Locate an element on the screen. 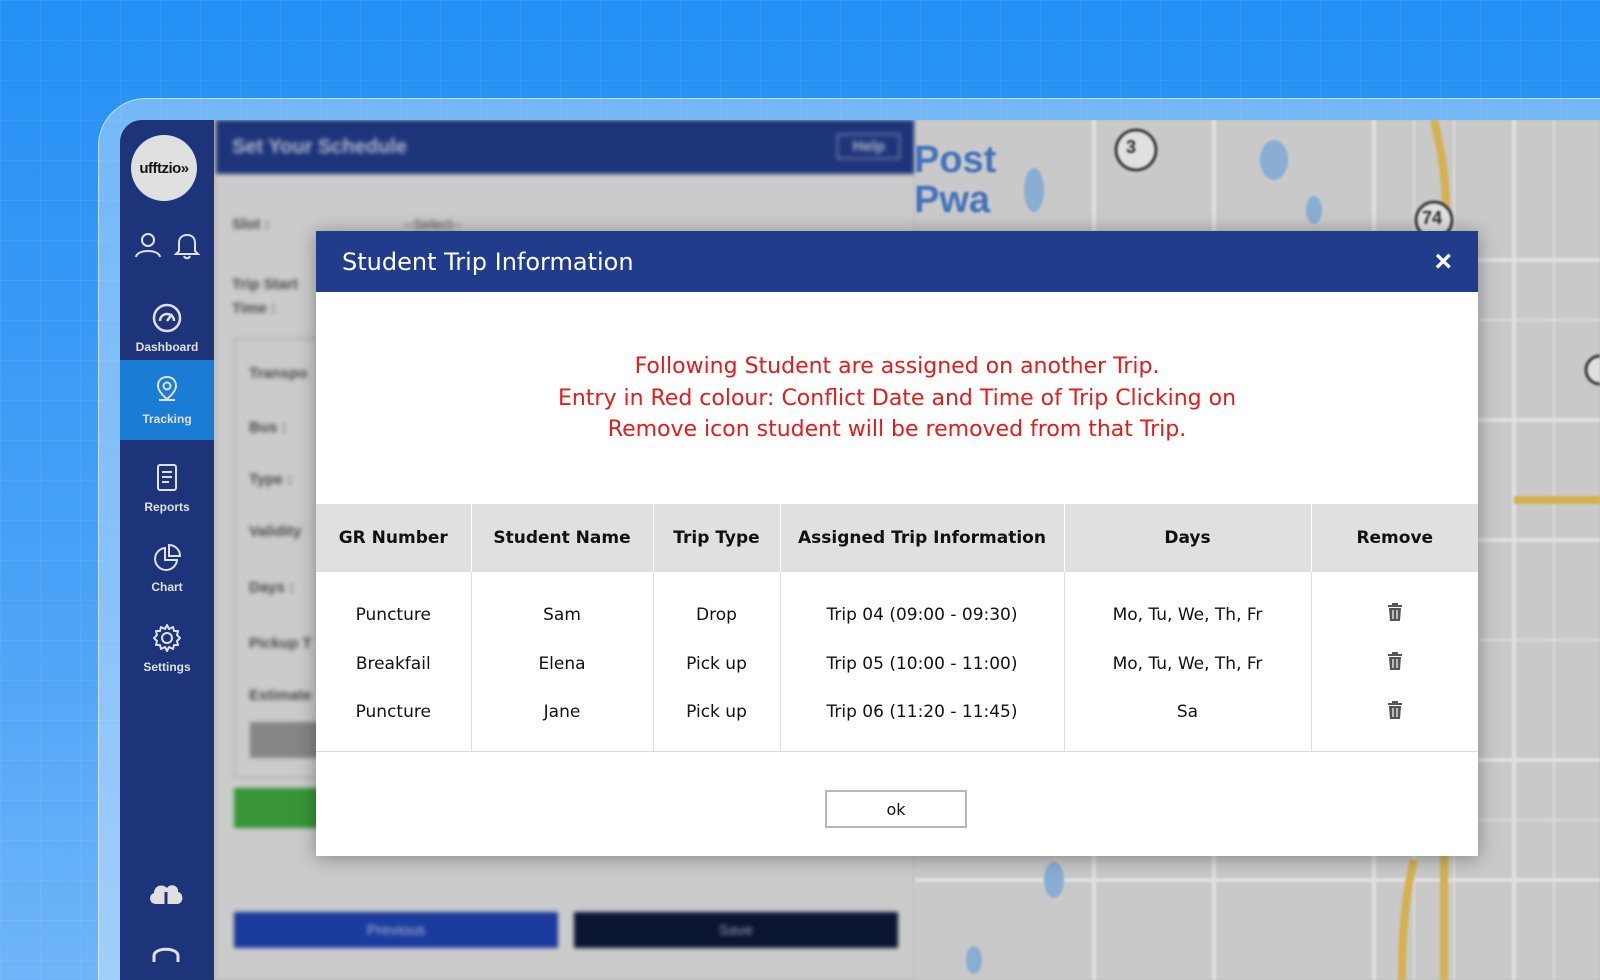 The image size is (1600, 980). column-header-assigned-trip: Assigned Trip Information is located at coordinates (922, 538).